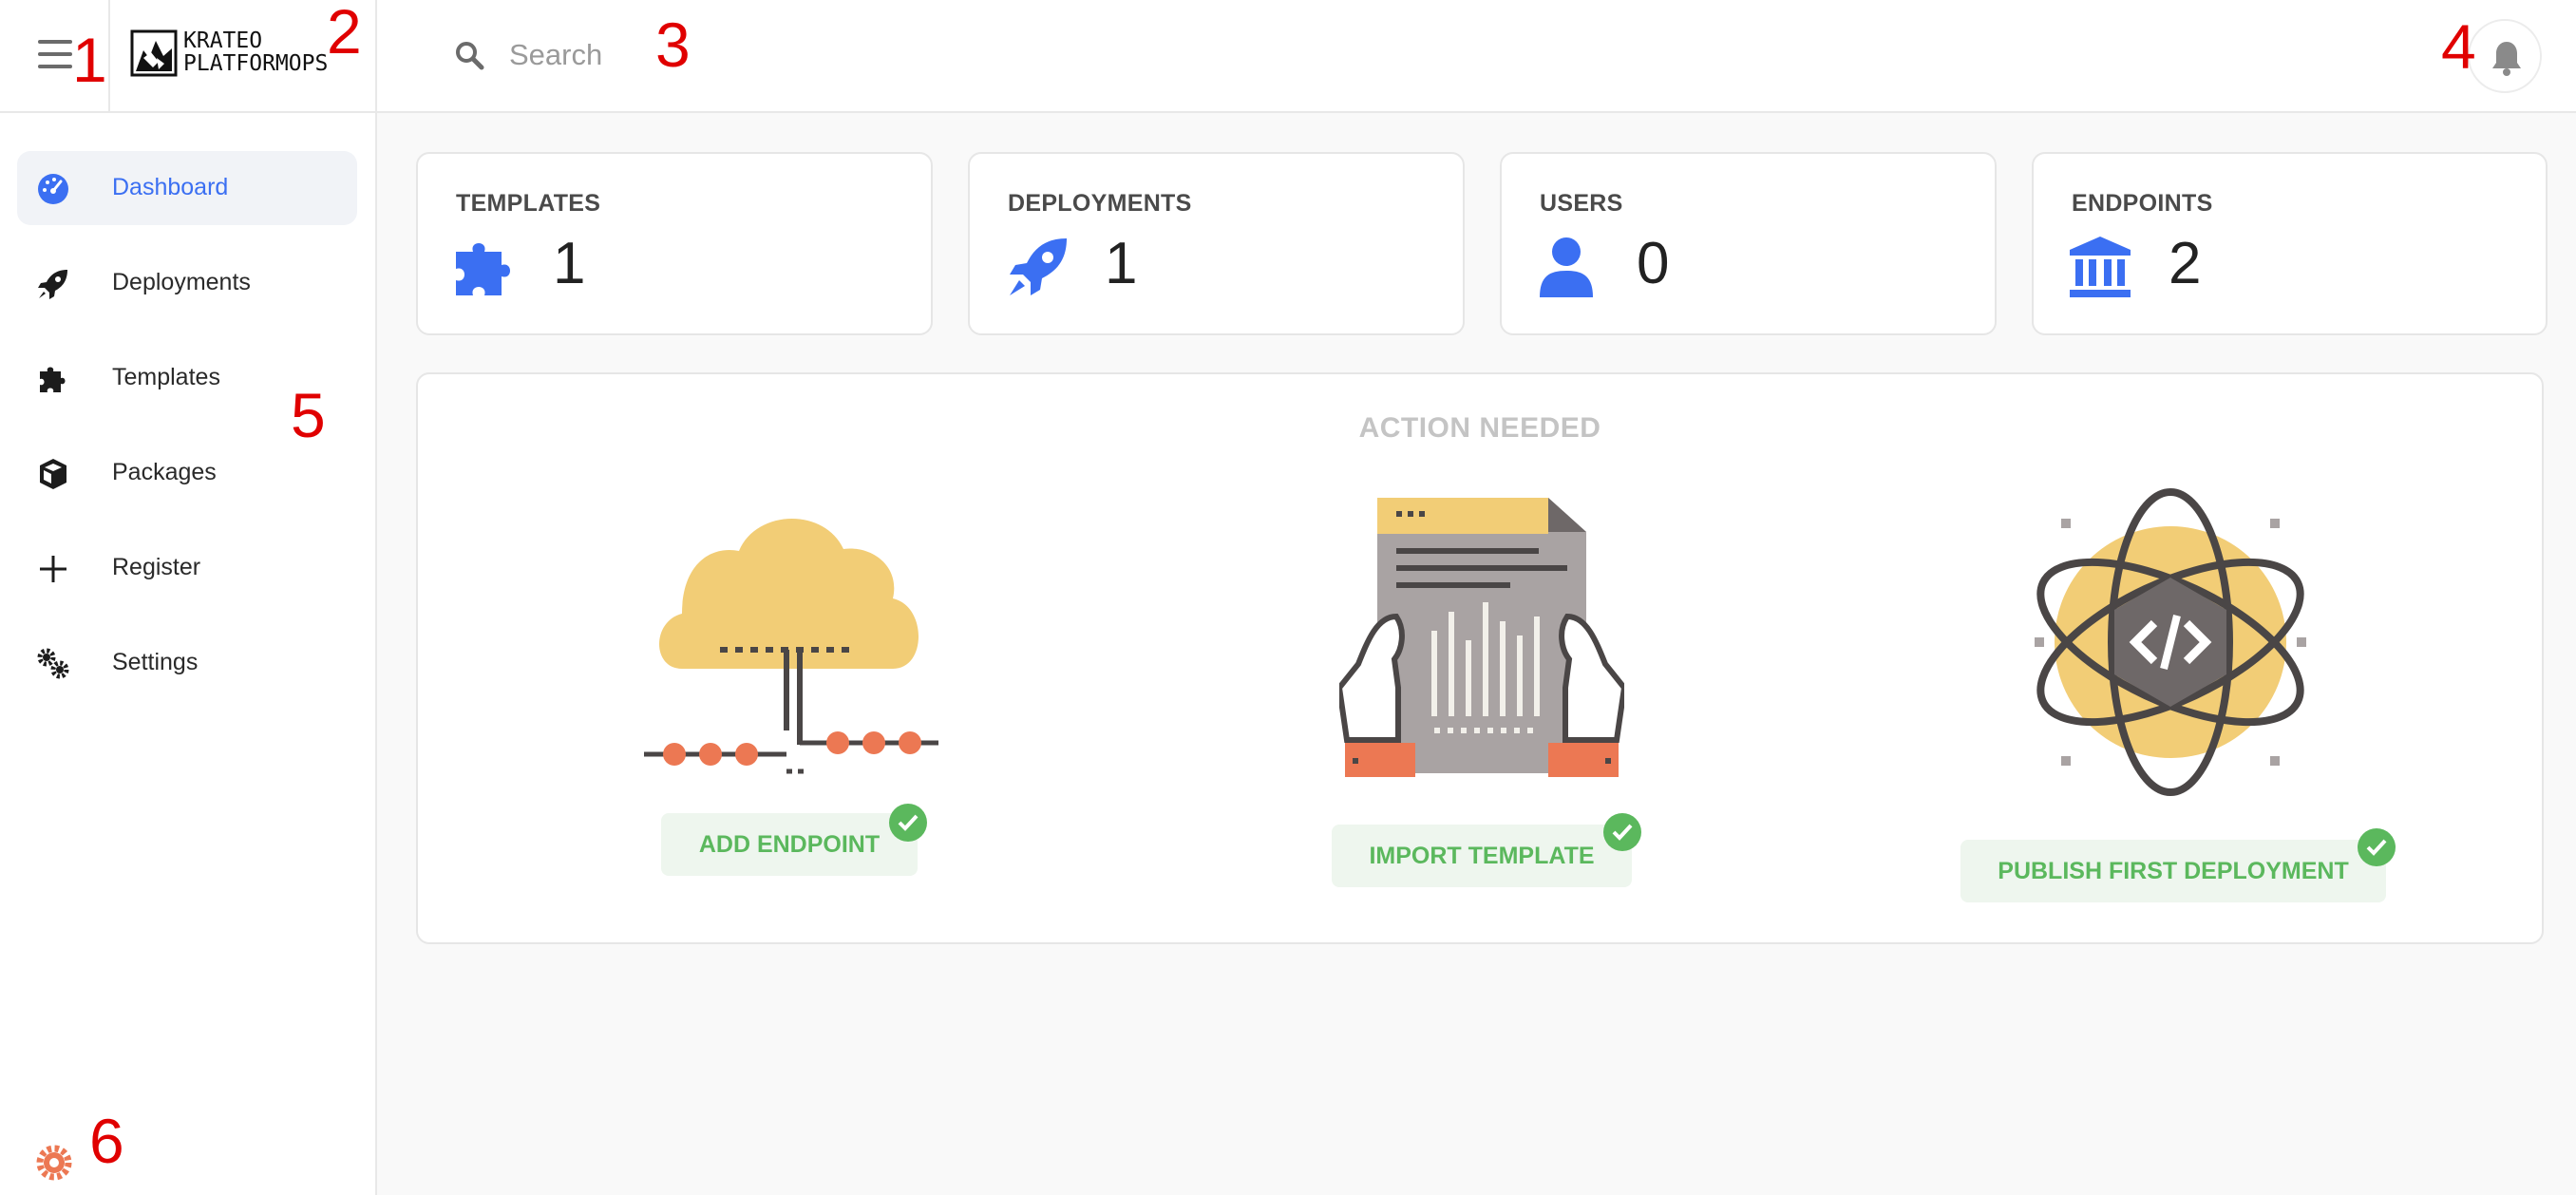  Describe the element at coordinates (2100, 267) in the screenshot. I see `bank-icon` at that location.